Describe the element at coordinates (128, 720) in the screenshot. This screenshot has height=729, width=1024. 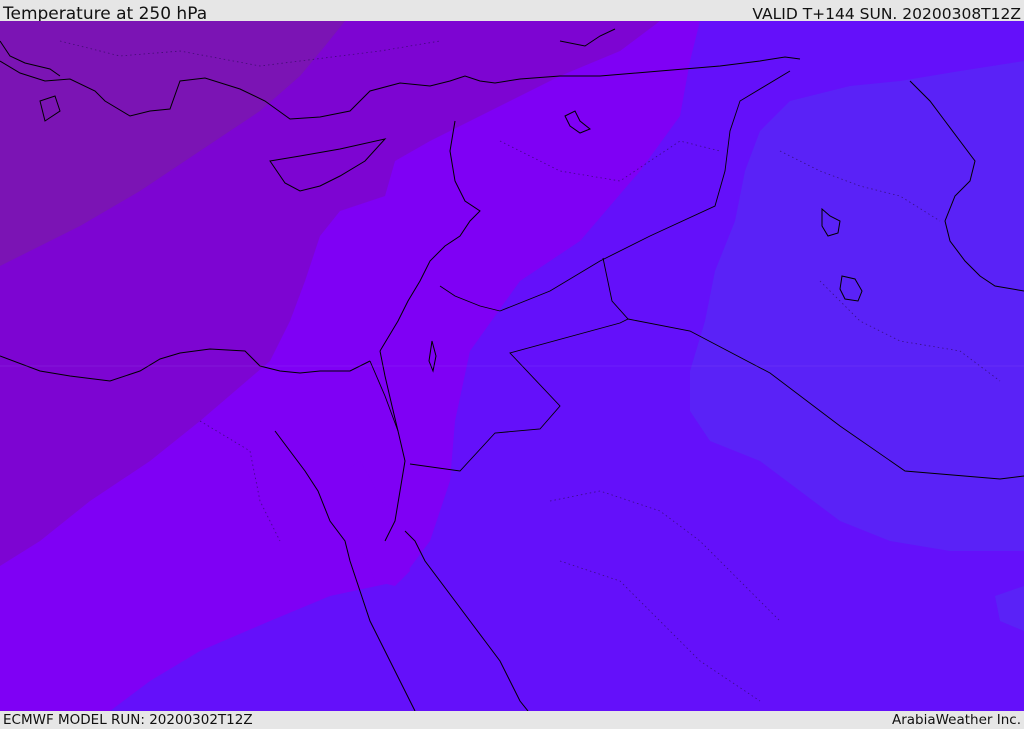
I see `model-run-label: ECMWF MODEL RUN: 20200302T12Z` at that location.